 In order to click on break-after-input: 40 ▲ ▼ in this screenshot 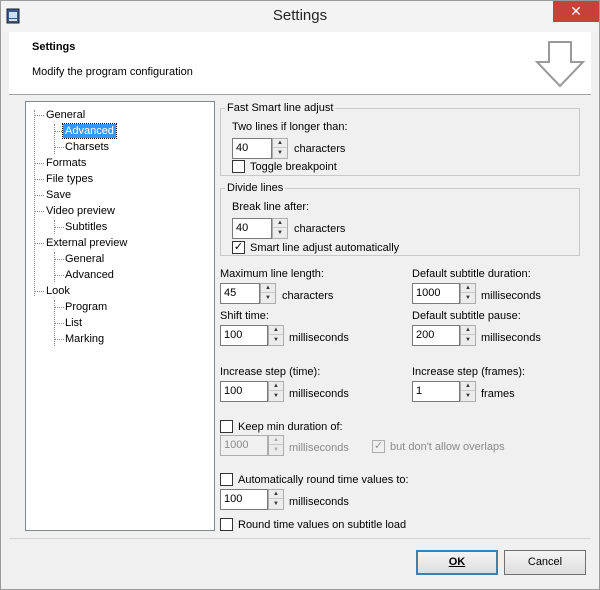, I will do `click(260, 228)`.